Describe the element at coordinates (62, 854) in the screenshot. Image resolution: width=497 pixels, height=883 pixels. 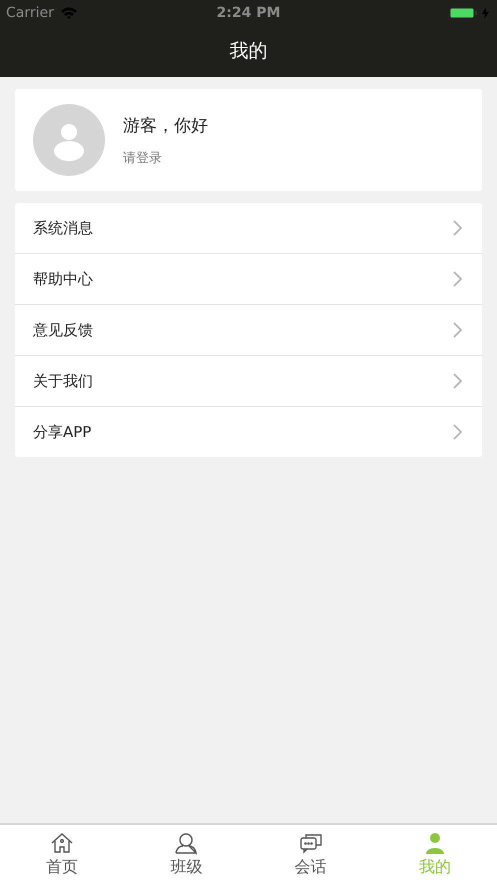
I see `tab-item: 首页` at that location.